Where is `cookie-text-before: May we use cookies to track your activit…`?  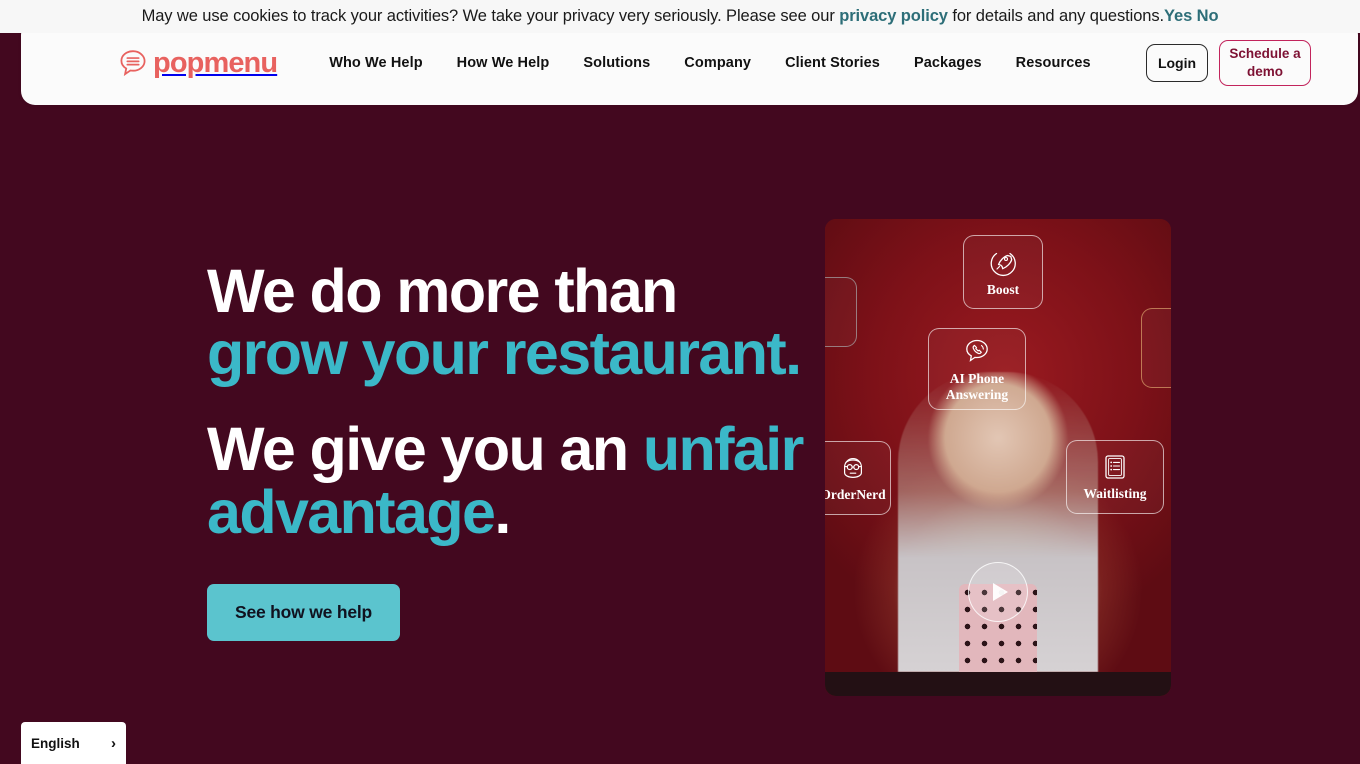
cookie-text-before: May we use cookies to track your activit… is located at coordinates (490, 16).